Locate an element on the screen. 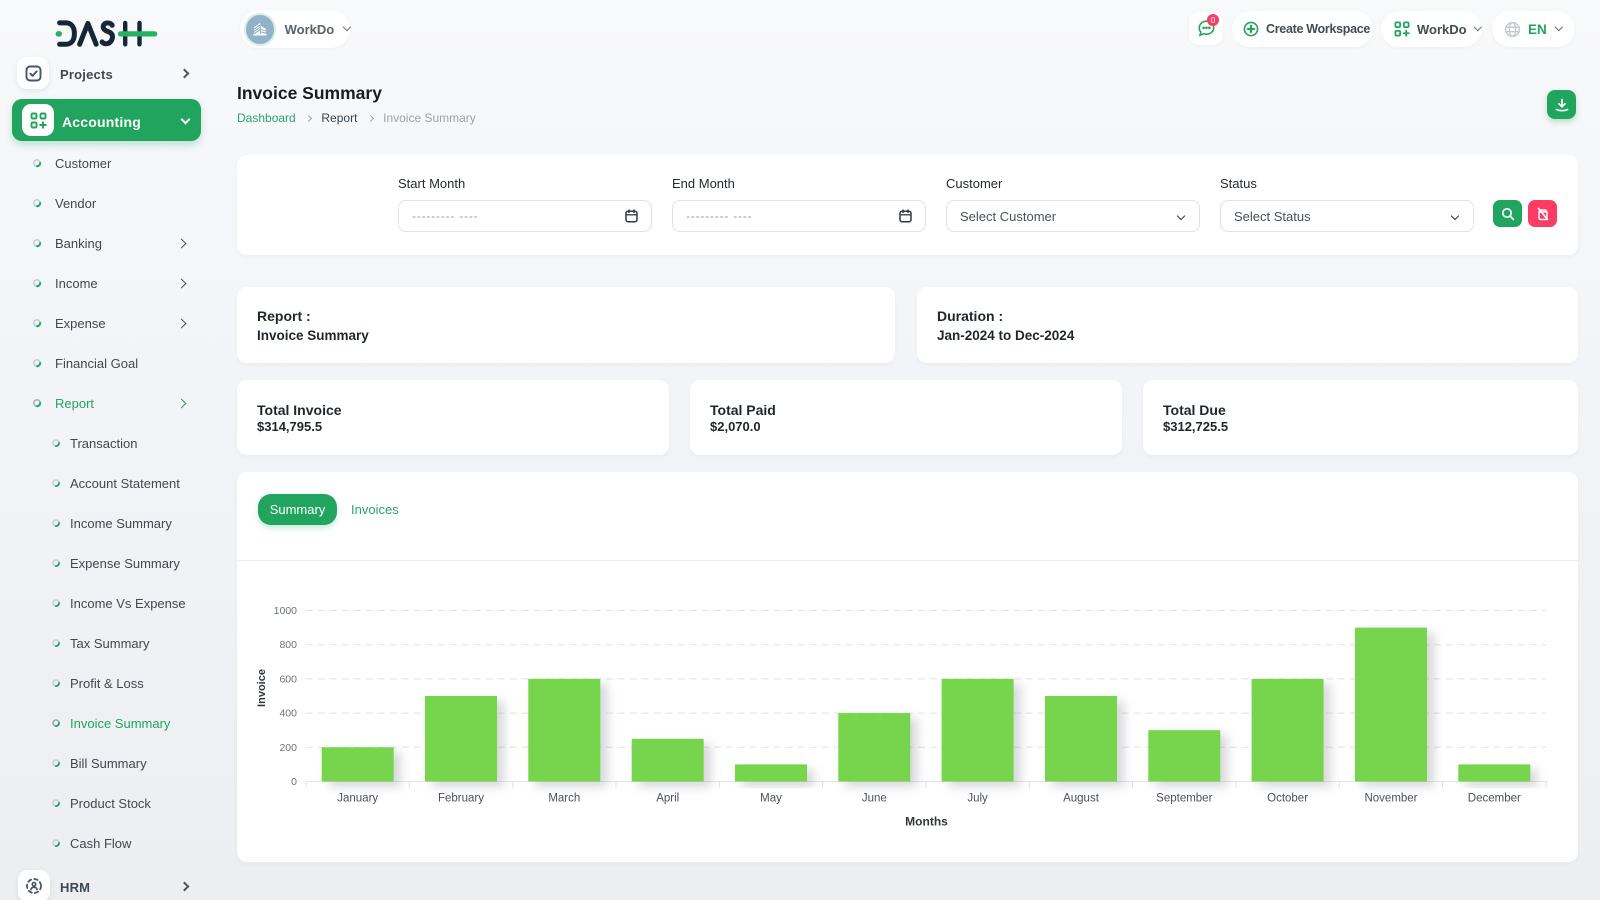 The image size is (1600, 900). svg-text: 0 is located at coordinates (294, 782).